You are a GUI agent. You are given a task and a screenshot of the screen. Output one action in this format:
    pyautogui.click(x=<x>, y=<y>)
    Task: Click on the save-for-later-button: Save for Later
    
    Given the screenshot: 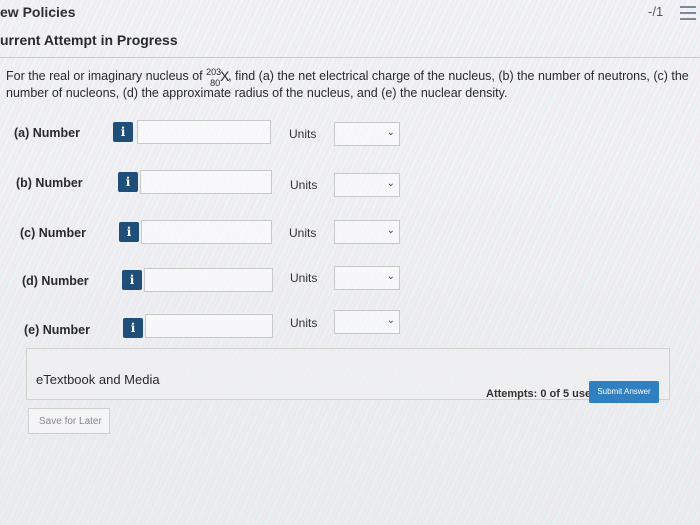 What is the action you would take?
    pyautogui.click(x=69, y=421)
    